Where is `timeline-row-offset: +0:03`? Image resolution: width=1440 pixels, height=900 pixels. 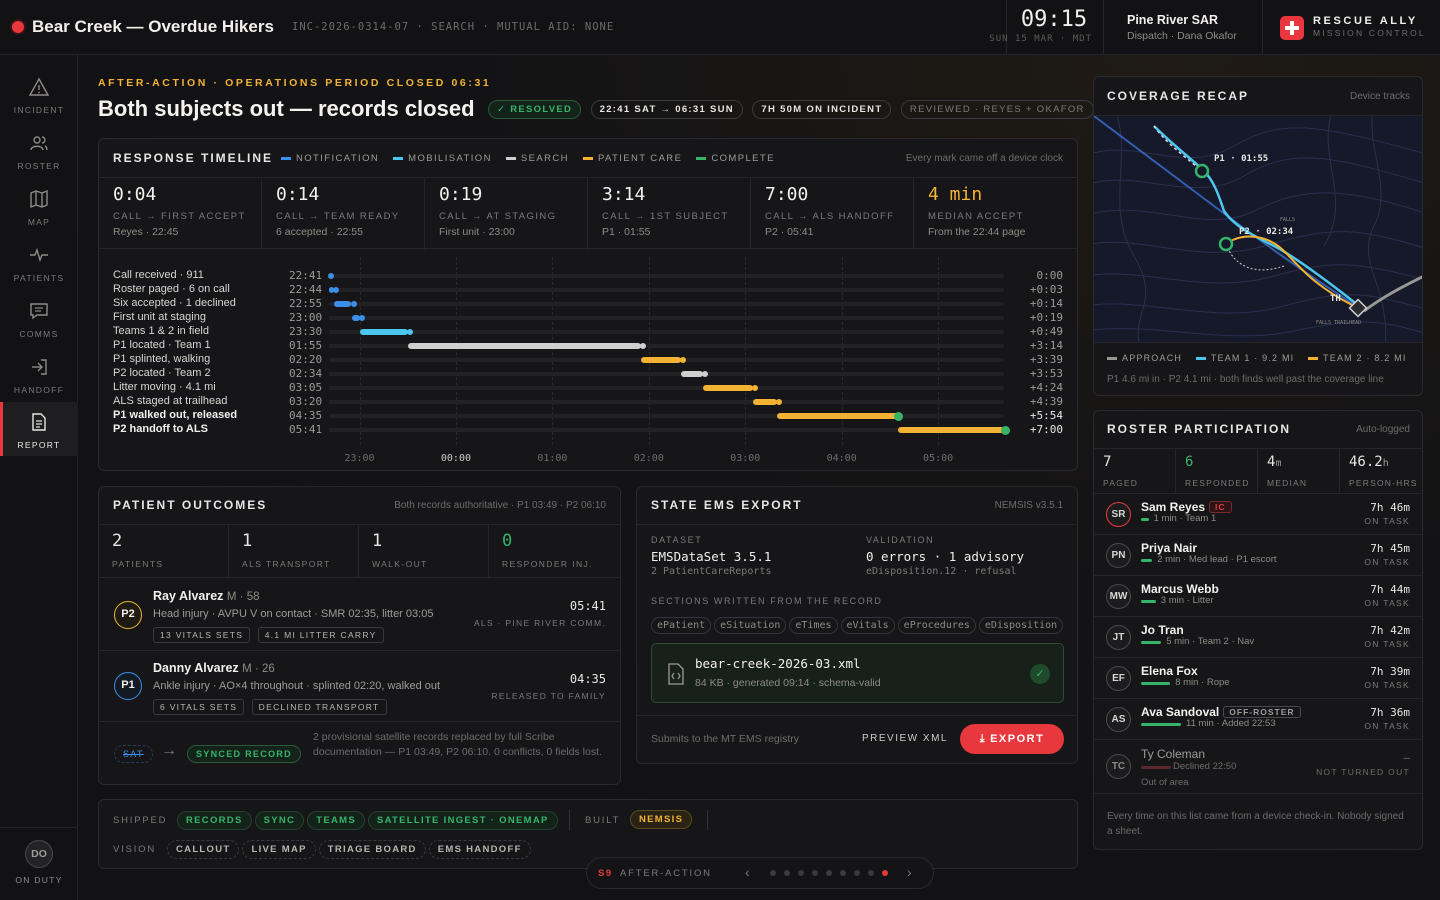 timeline-row-offset: +0:03 is located at coordinates (1046, 289).